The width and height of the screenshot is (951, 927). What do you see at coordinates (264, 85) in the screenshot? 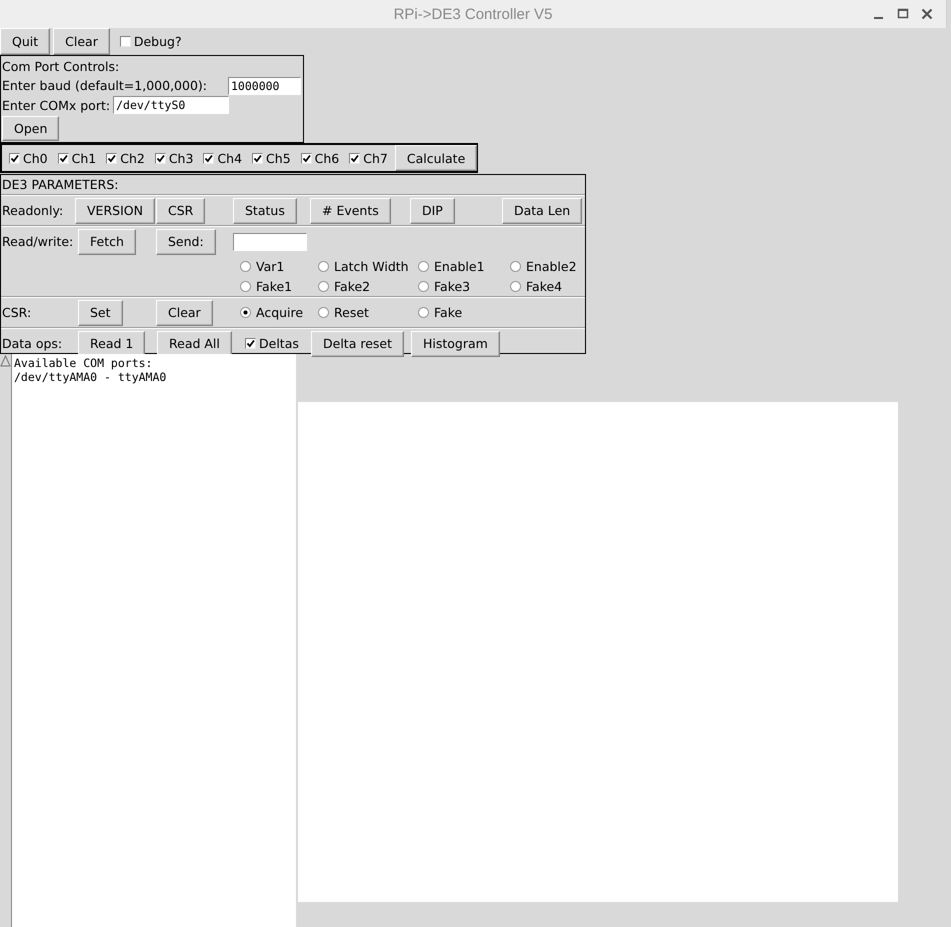
I see `input-field: 1000000` at bounding box center [264, 85].